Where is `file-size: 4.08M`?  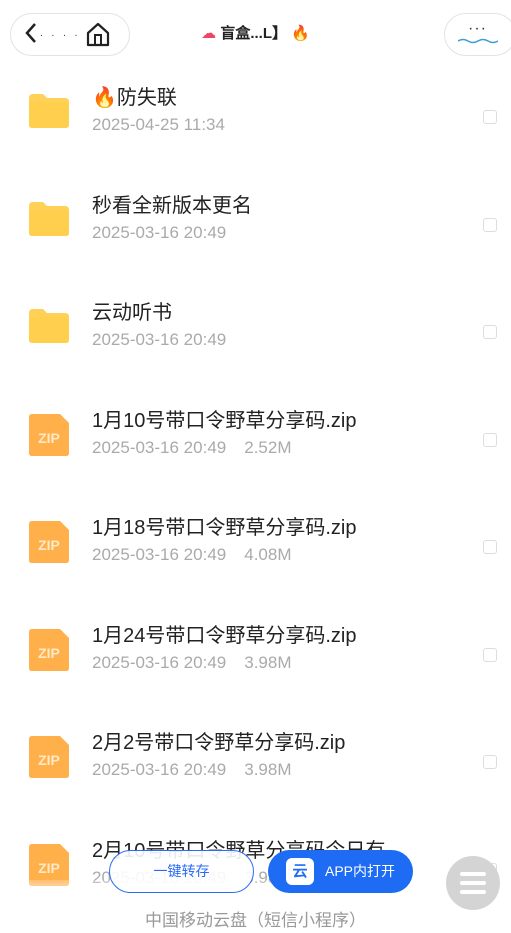 file-size: 4.08M is located at coordinates (268, 554).